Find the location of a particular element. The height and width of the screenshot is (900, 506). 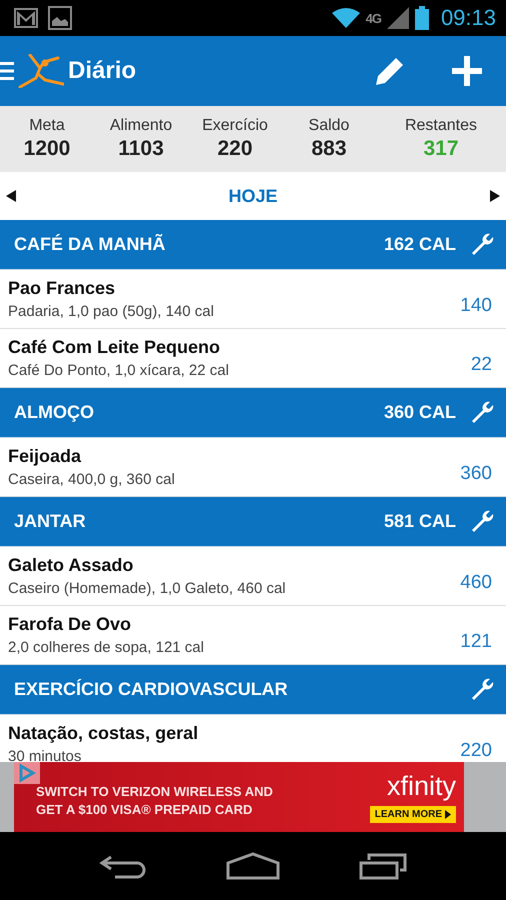

entry-row: Galeto Assado Caseiro (Homemade), 1,0 Galeto, 460 cal 460 is located at coordinates (253, 576).